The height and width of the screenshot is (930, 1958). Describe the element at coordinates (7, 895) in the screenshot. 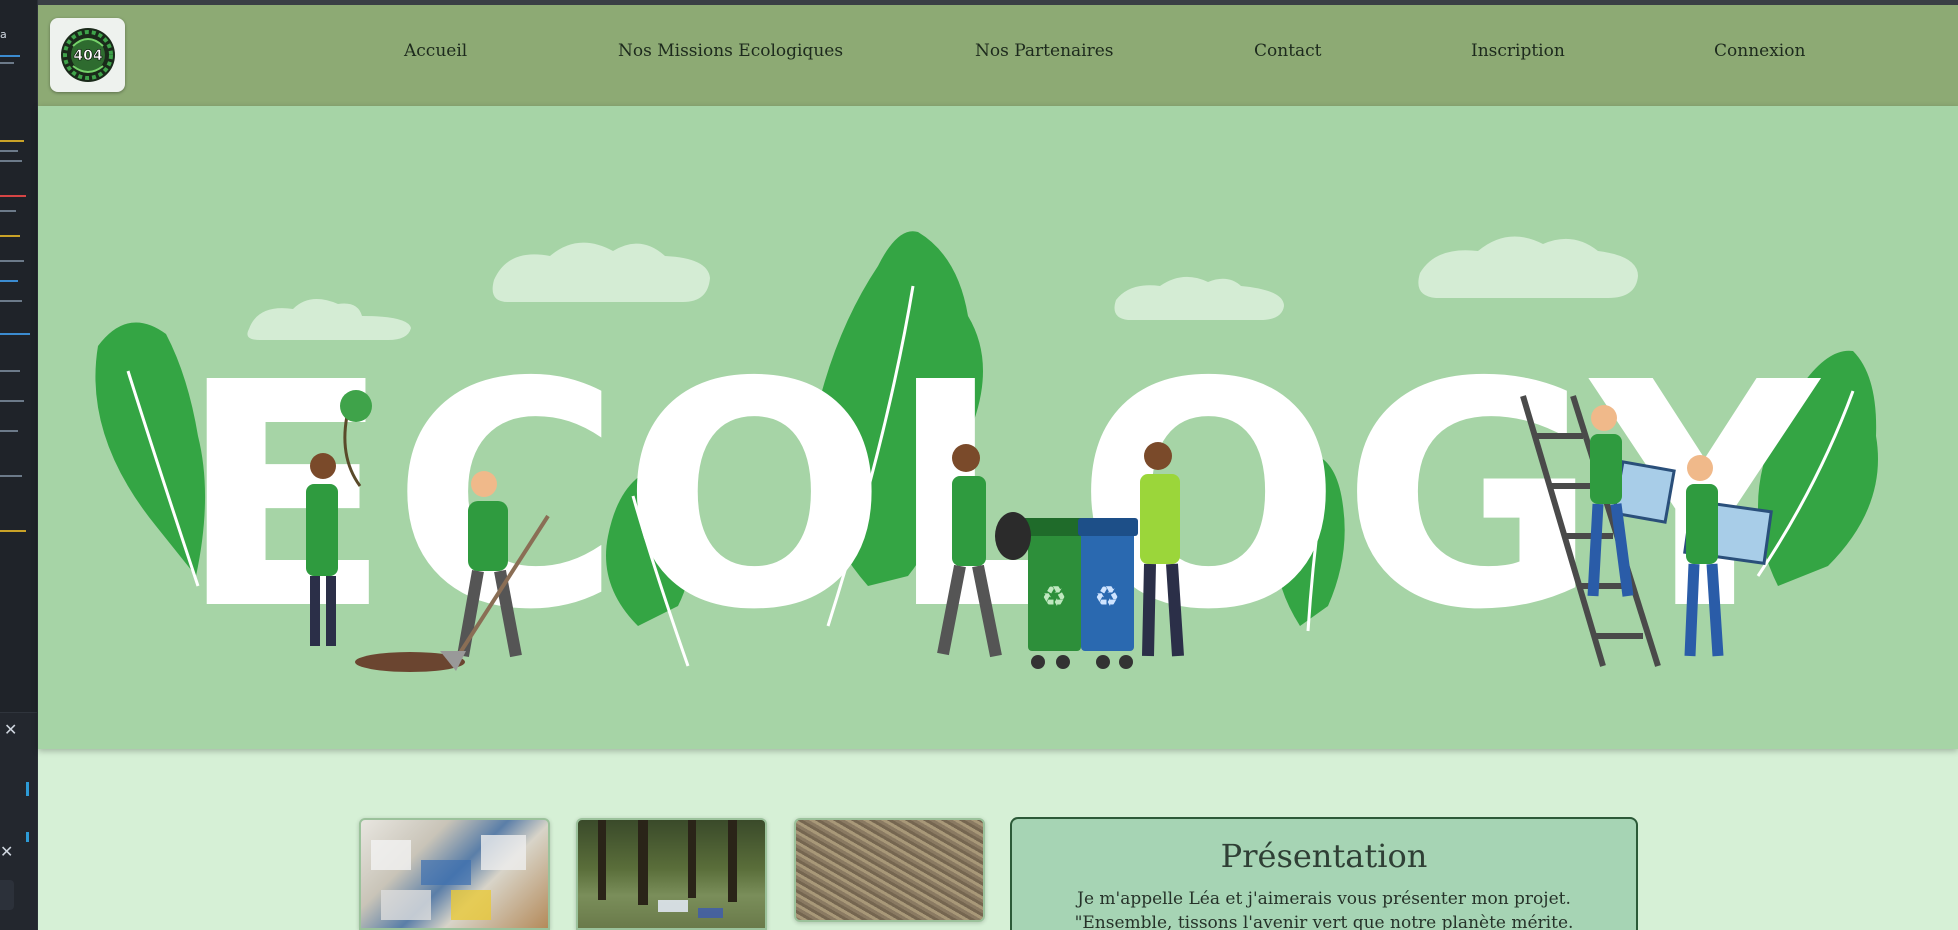

I see `panel-input` at that location.